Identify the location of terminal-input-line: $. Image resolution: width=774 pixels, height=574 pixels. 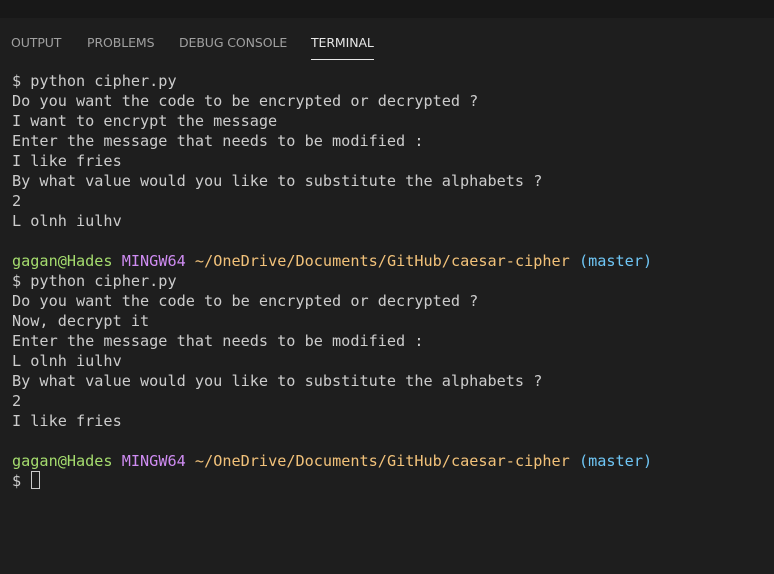
(26, 481).